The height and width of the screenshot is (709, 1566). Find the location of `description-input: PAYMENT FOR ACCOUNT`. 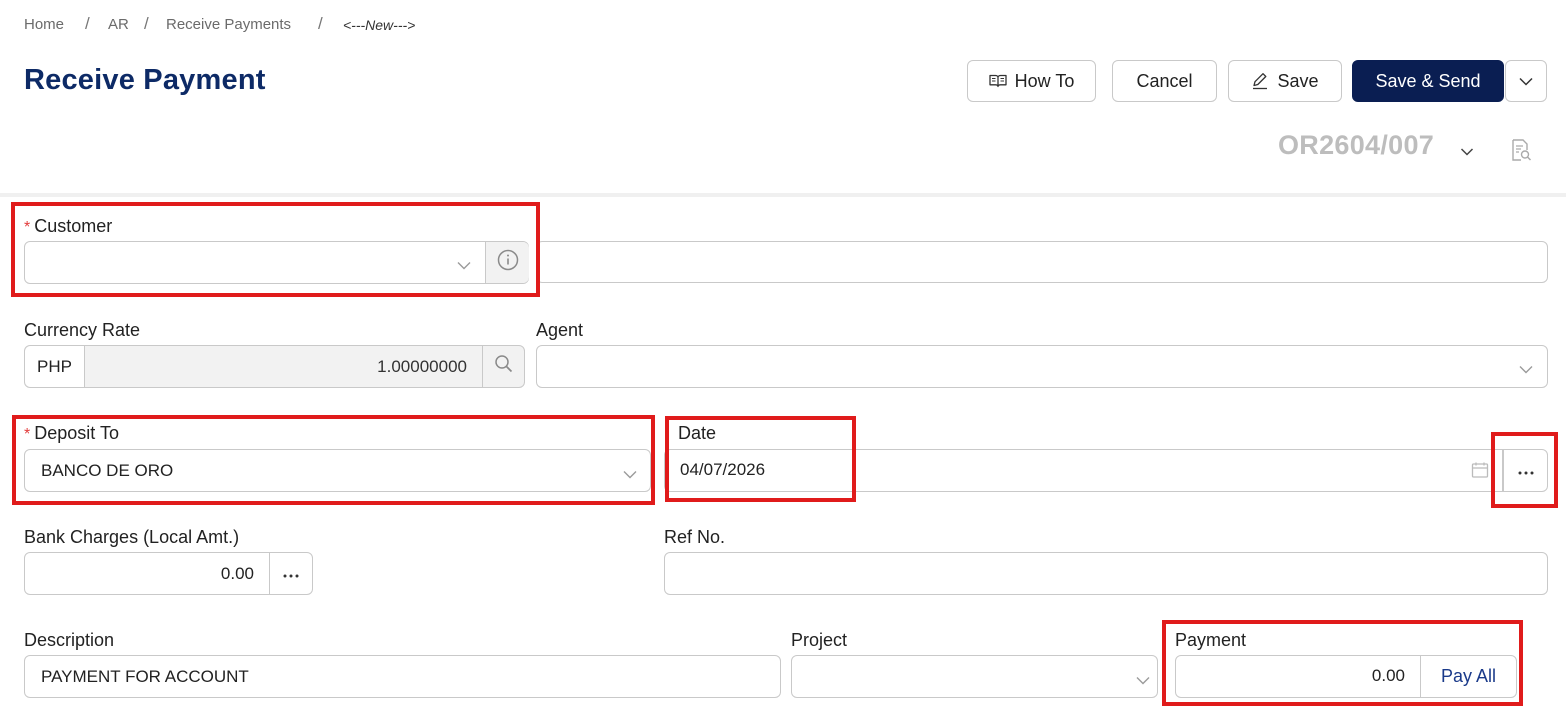

description-input: PAYMENT FOR ACCOUNT is located at coordinates (402, 676).